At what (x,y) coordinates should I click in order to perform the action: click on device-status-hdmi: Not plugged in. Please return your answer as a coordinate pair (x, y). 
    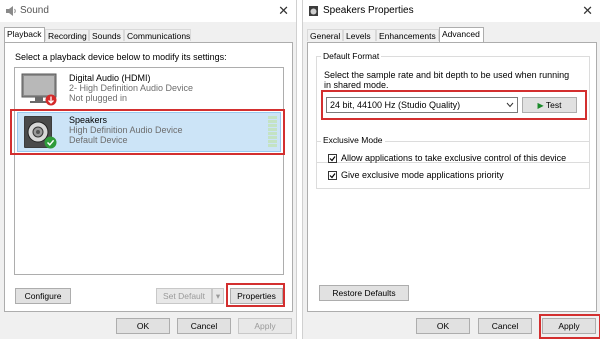
    Looking at the image, I should click on (98, 98).